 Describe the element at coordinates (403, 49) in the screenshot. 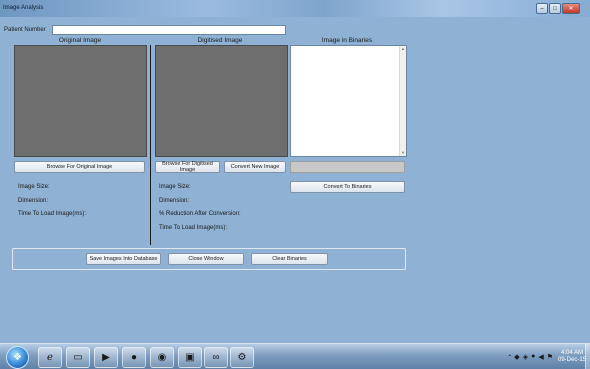

I see `scroll-up-icon: ▲` at that location.